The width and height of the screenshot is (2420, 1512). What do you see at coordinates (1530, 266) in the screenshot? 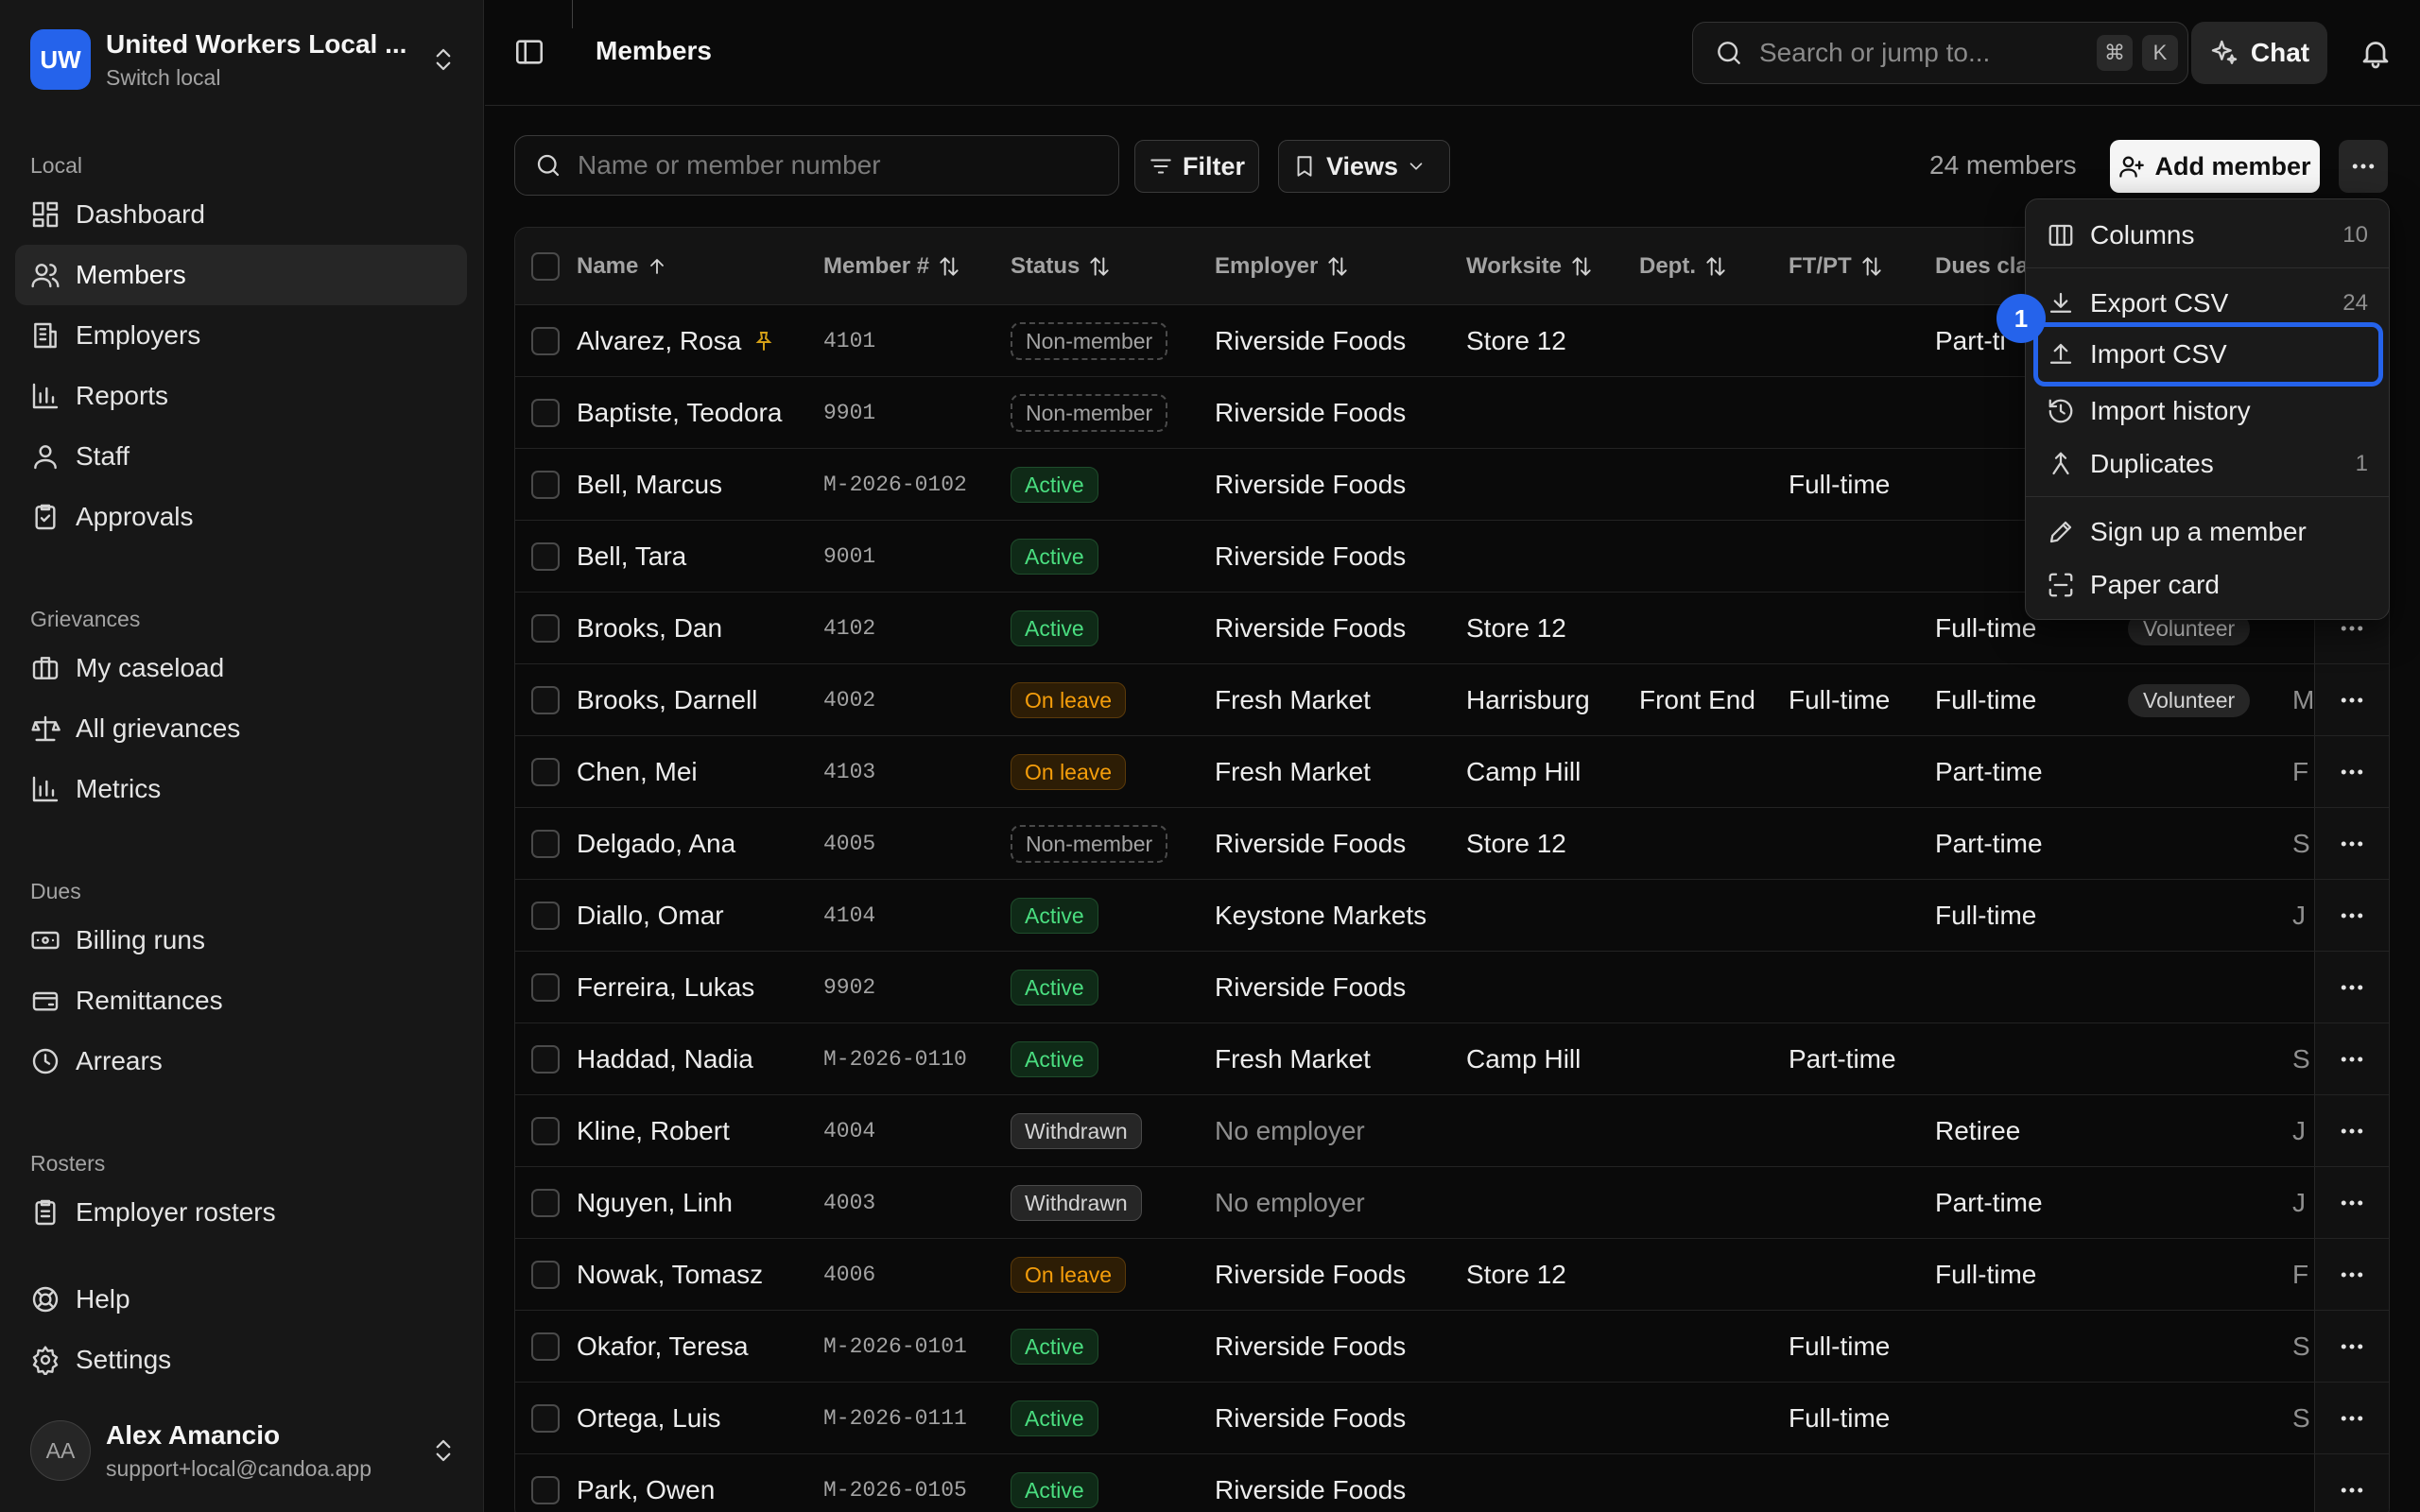
I see `column-header-worksite: Worksite` at bounding box center [1530, 266].